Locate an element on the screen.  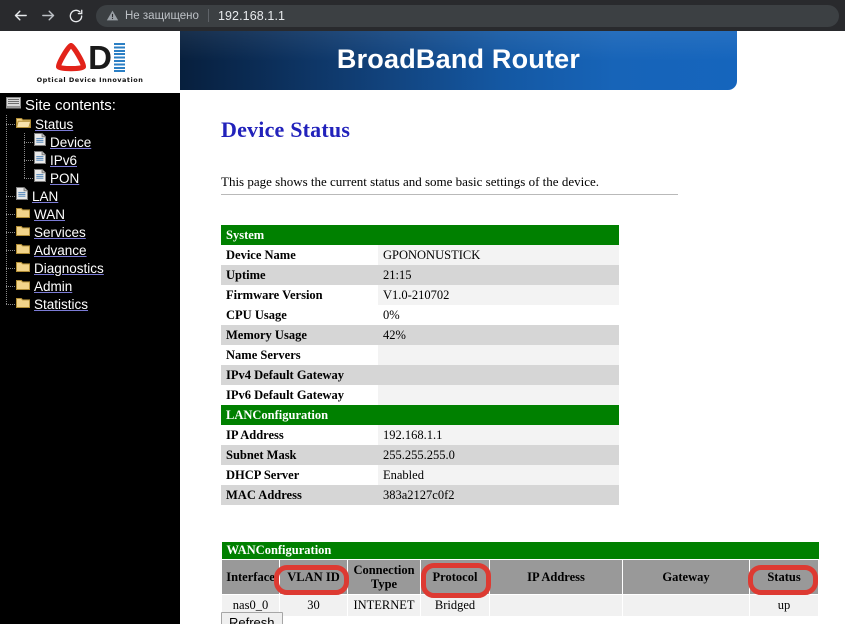
sidebar-item-device: Device is located at coordinates (90, 142).